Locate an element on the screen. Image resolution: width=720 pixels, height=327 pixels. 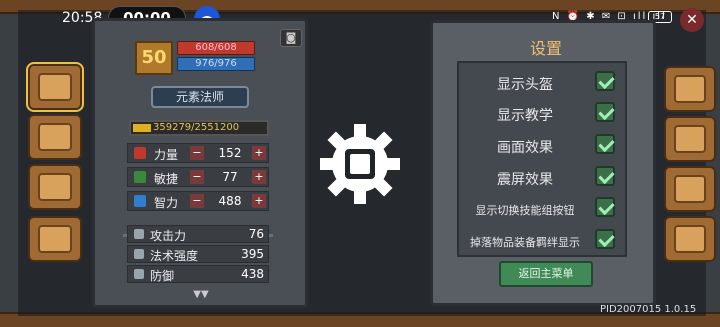
settings-gear-icon is located at coordinates (360, 164).